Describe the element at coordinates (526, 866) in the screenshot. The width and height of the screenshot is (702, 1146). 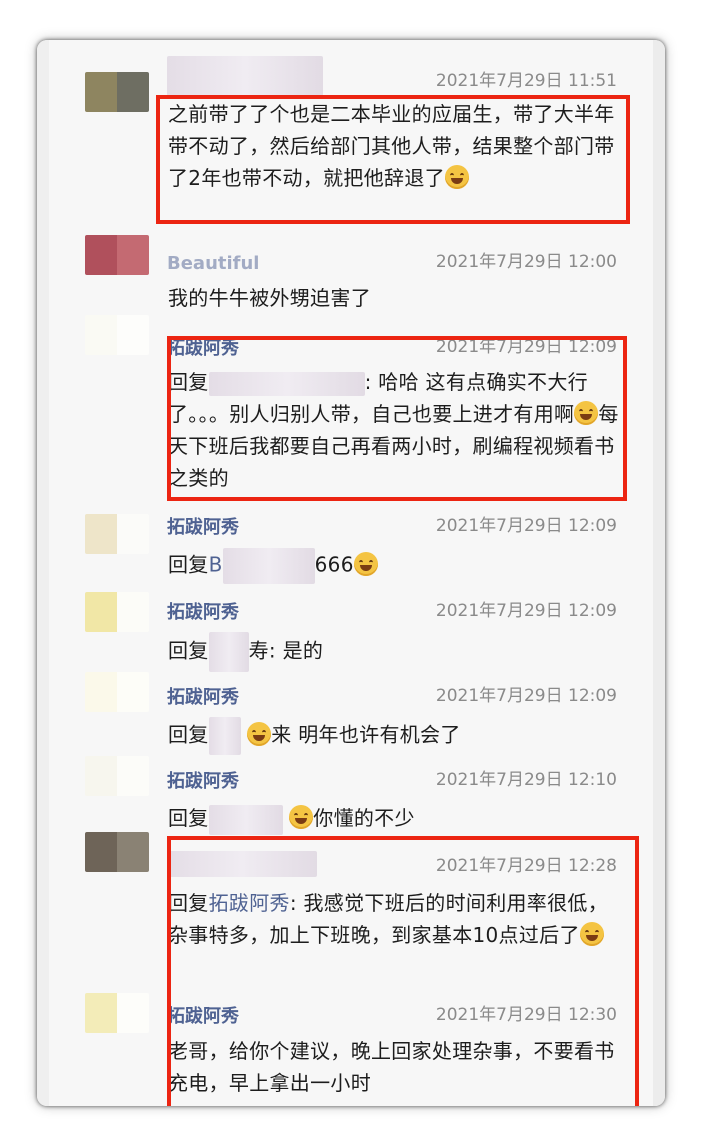
I see `comment-time: 2021年7月29日 12:28` at that location.